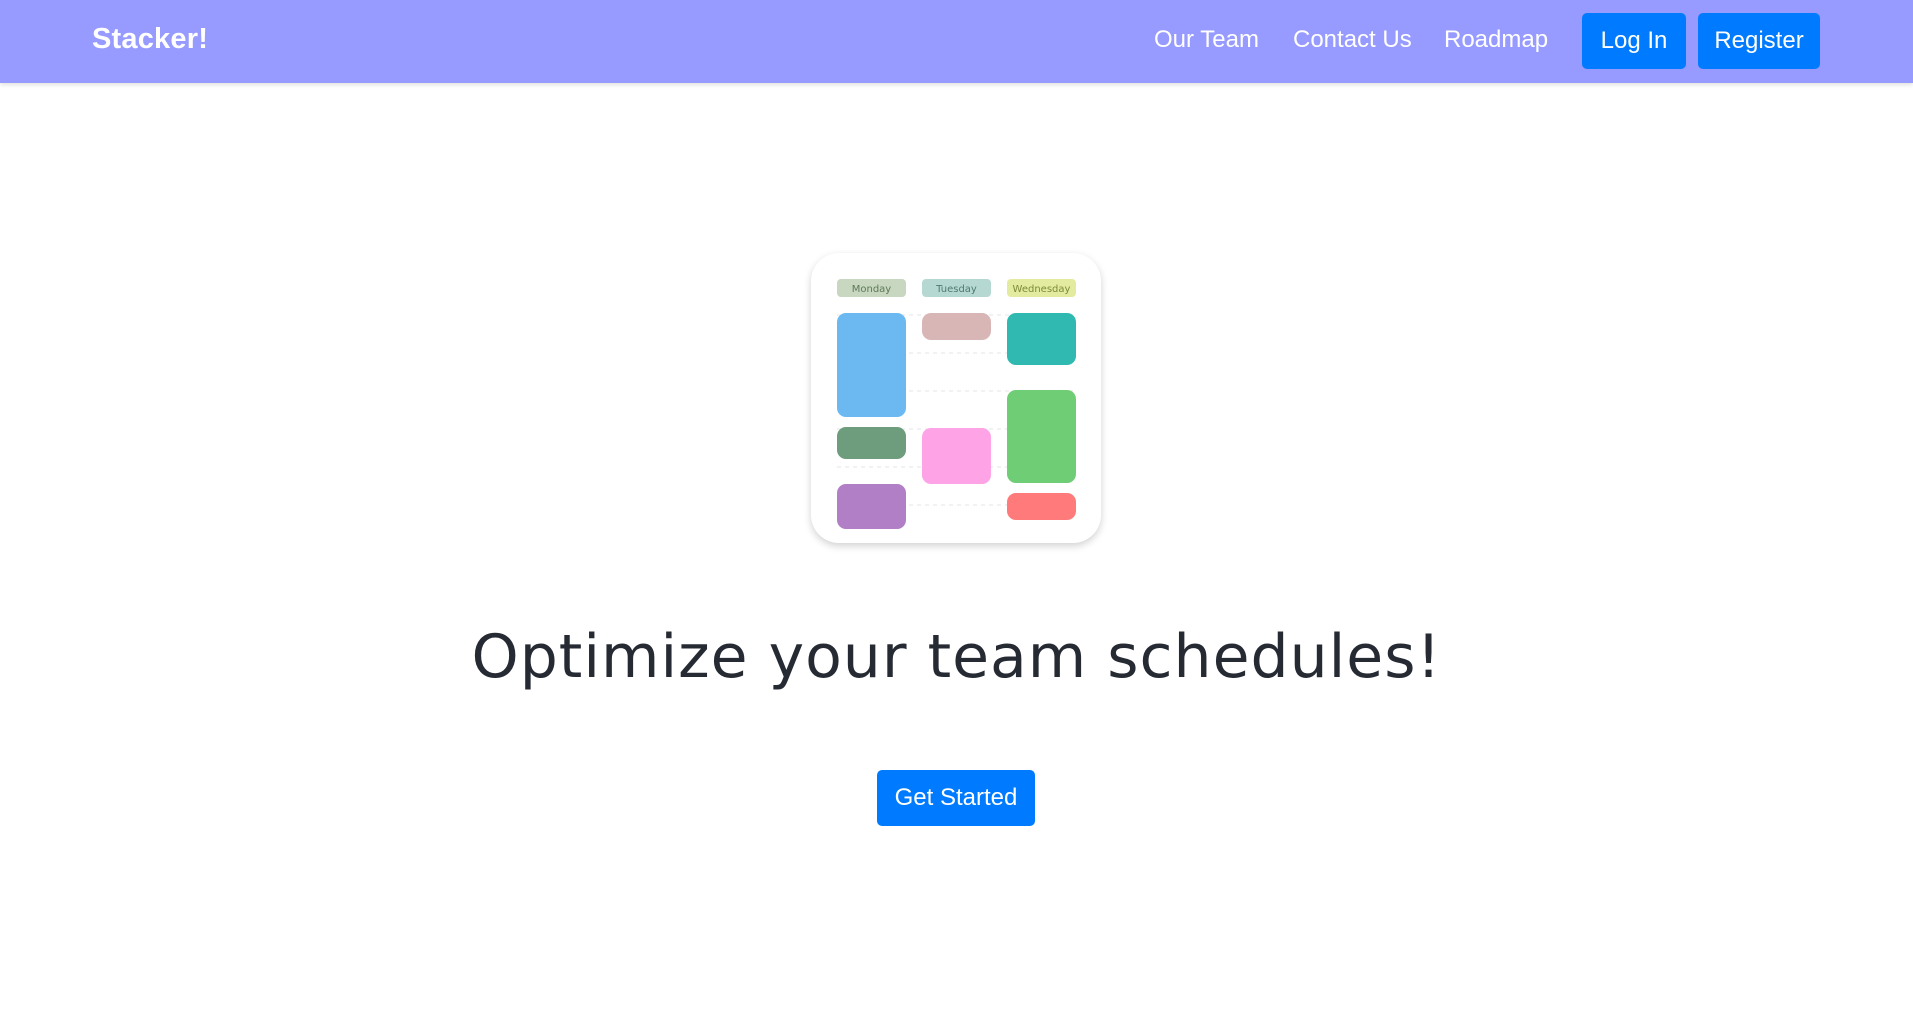 The image size is (1913, 1013). What do you see at coordinates (956, 289) in the screenshot?
I see `day-label-tuesday: Tuesday` at bounding box center [956, 289].